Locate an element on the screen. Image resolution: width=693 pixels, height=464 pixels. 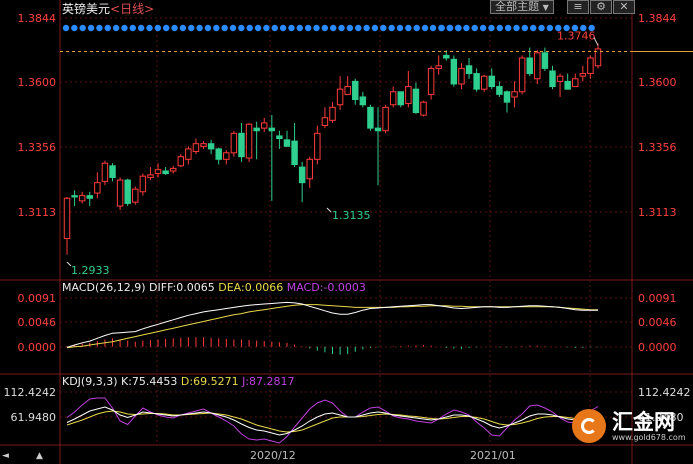
close-panel-button: ✕ is located at coordinates (624, 7).